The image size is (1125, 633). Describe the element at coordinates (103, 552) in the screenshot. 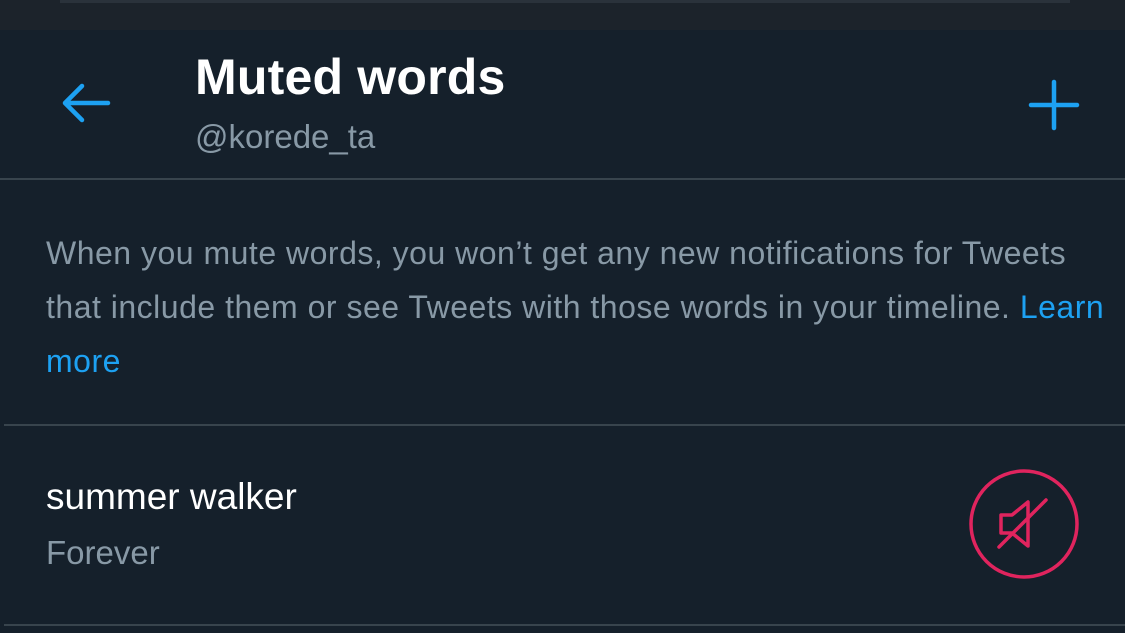

I see `muted-word-duration: Forever` at that location.